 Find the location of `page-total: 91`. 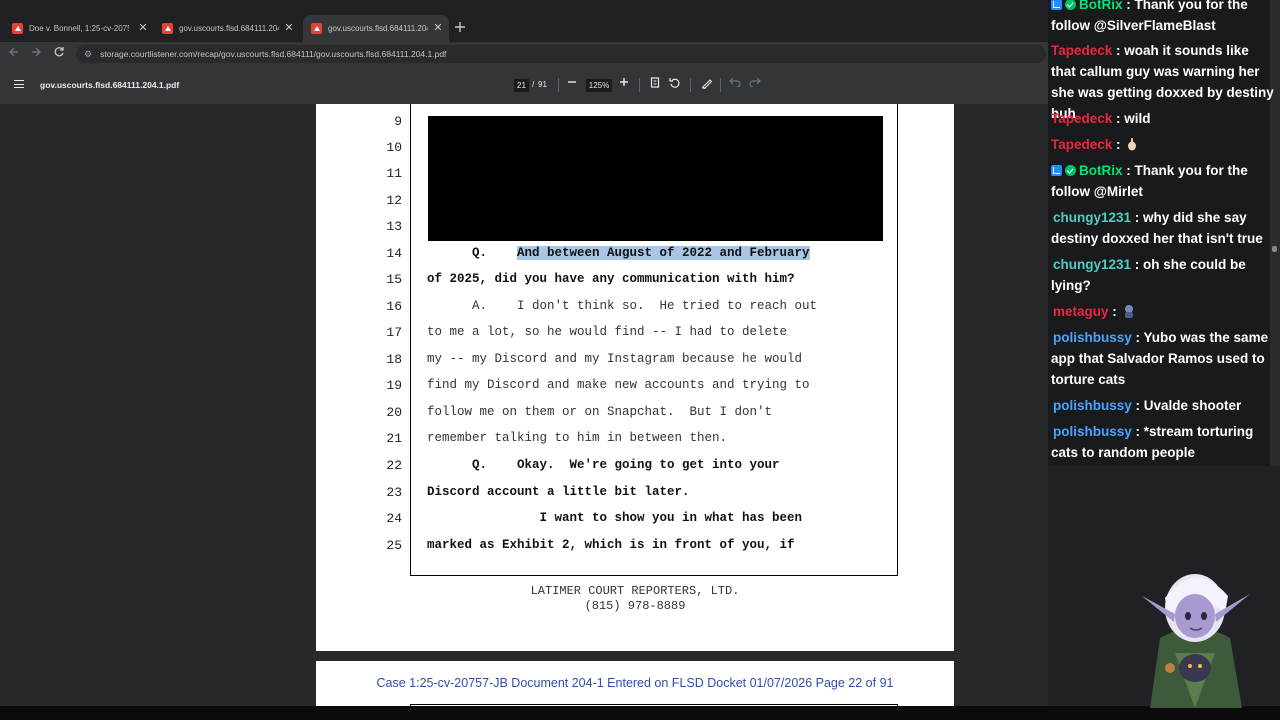

page-total: 91 is located at coordinates (542, 84).